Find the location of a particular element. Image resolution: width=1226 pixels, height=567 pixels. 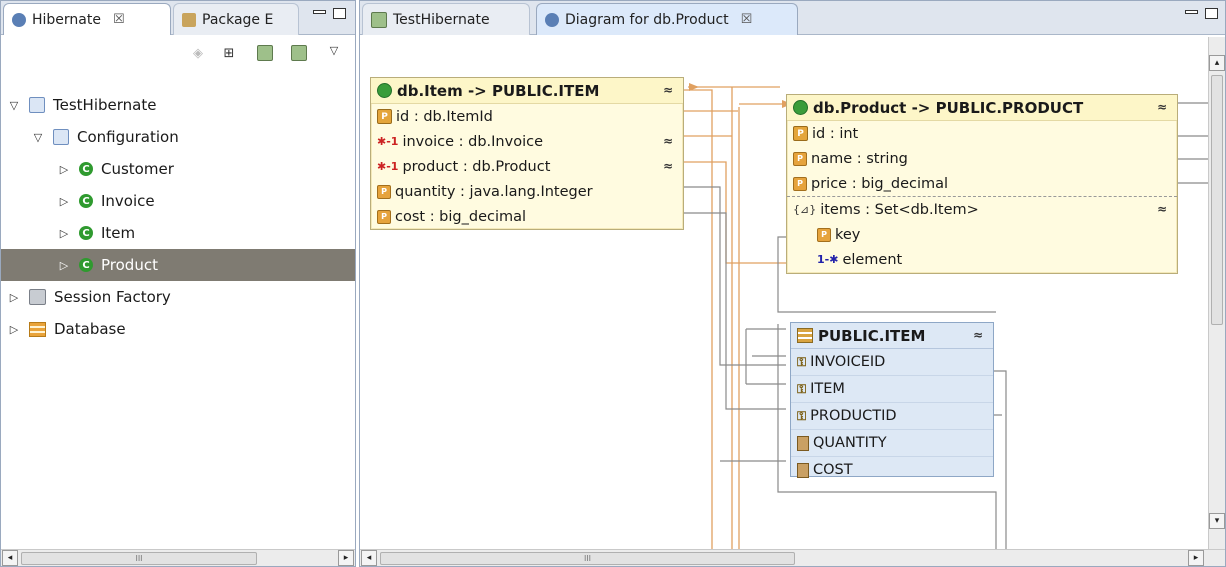

hibernate-config-icon is located at coordinates (379, 19).